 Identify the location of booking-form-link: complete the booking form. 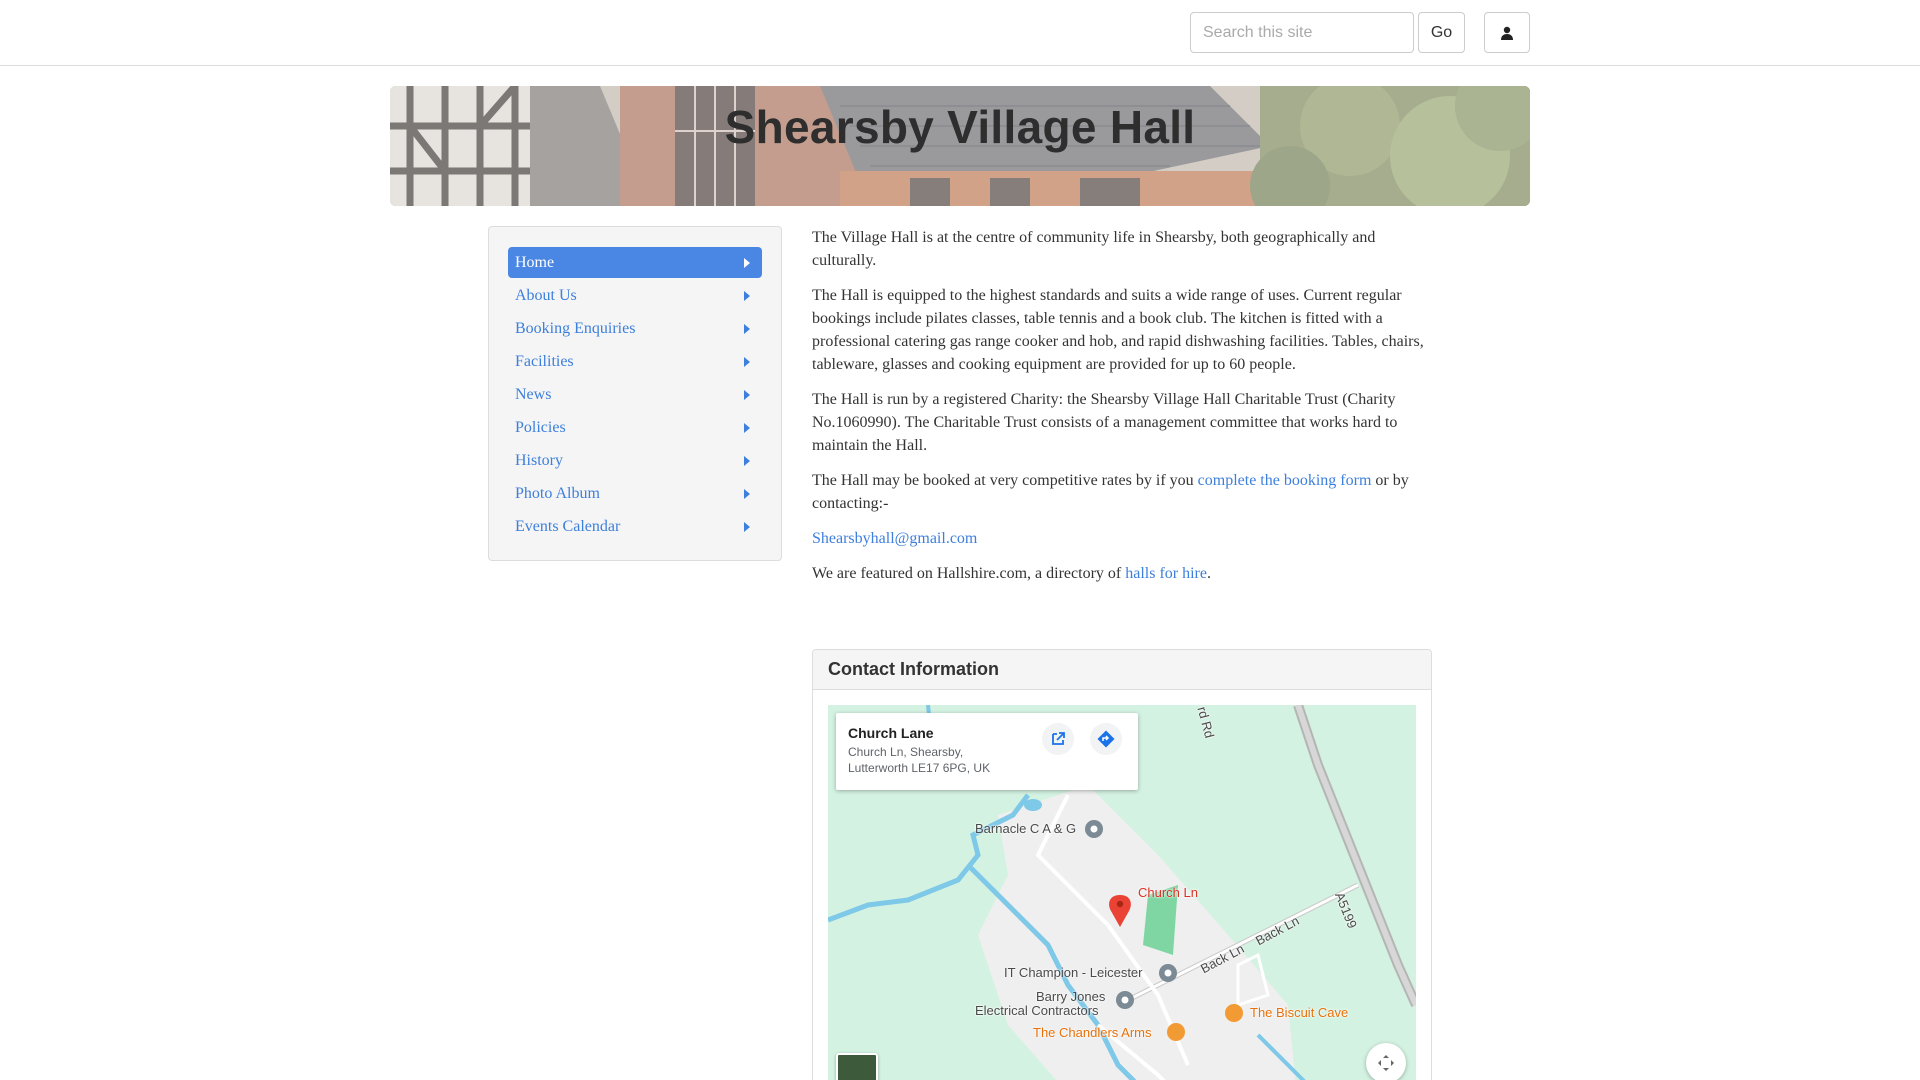
(1285, 480).